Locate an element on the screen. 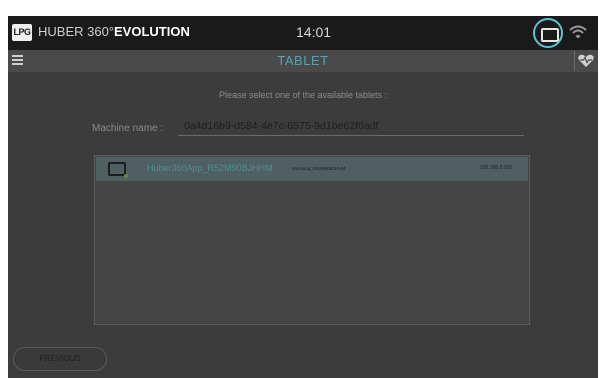 The height and width of the screenshot is (378, 606). machine-name-label: Machine name : is located at coordinates (128, 128).